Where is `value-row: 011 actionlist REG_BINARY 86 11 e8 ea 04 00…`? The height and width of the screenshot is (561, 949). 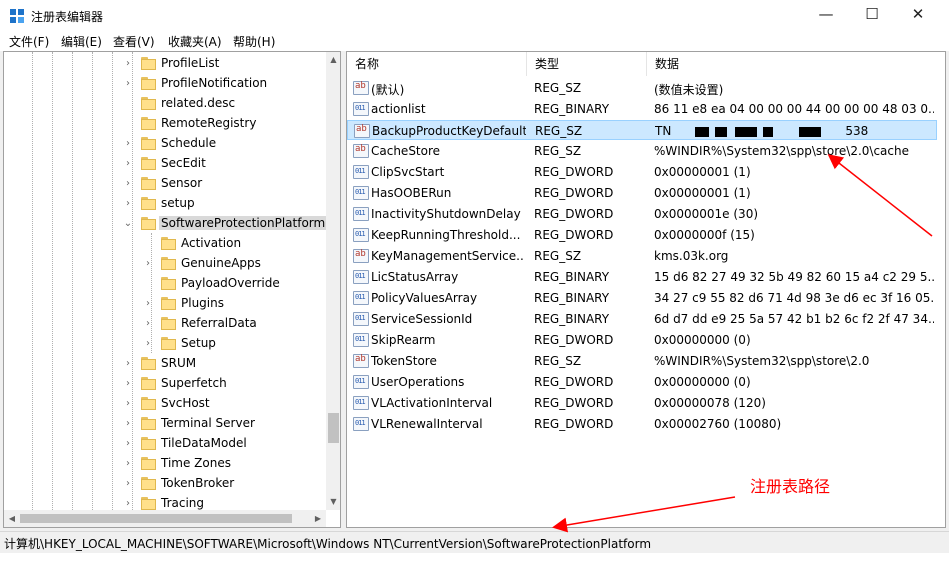
value-row: 011 actionlist REG_BINARY 86 11 e8 ea 04 00… is located at coordinates (642, 109).